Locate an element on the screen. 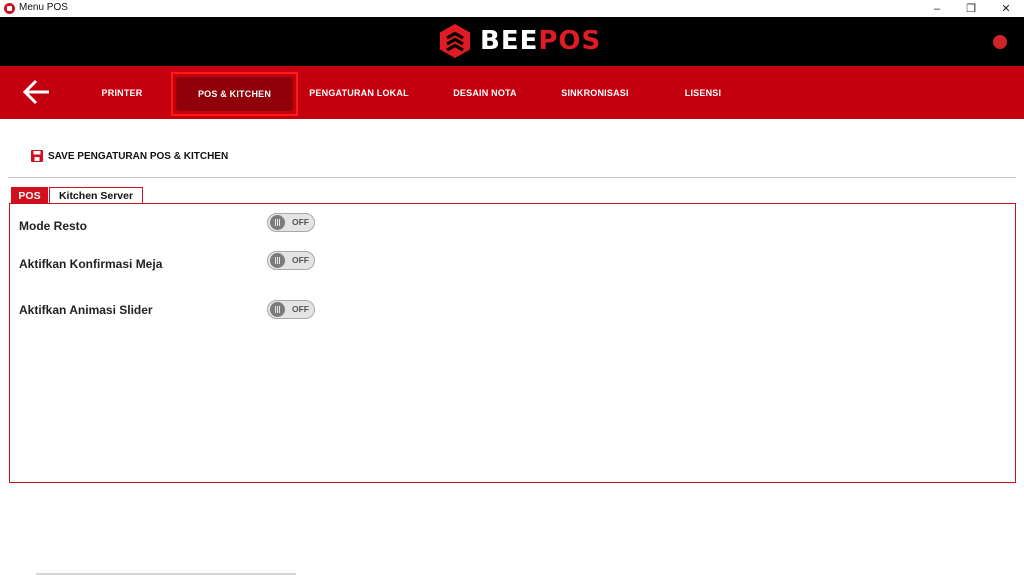 Image resolution: width=1024 pixels, height=575 pixels. nav-sinkronisasi-label: SINKRONISASI is located at coordinates (595, 92).